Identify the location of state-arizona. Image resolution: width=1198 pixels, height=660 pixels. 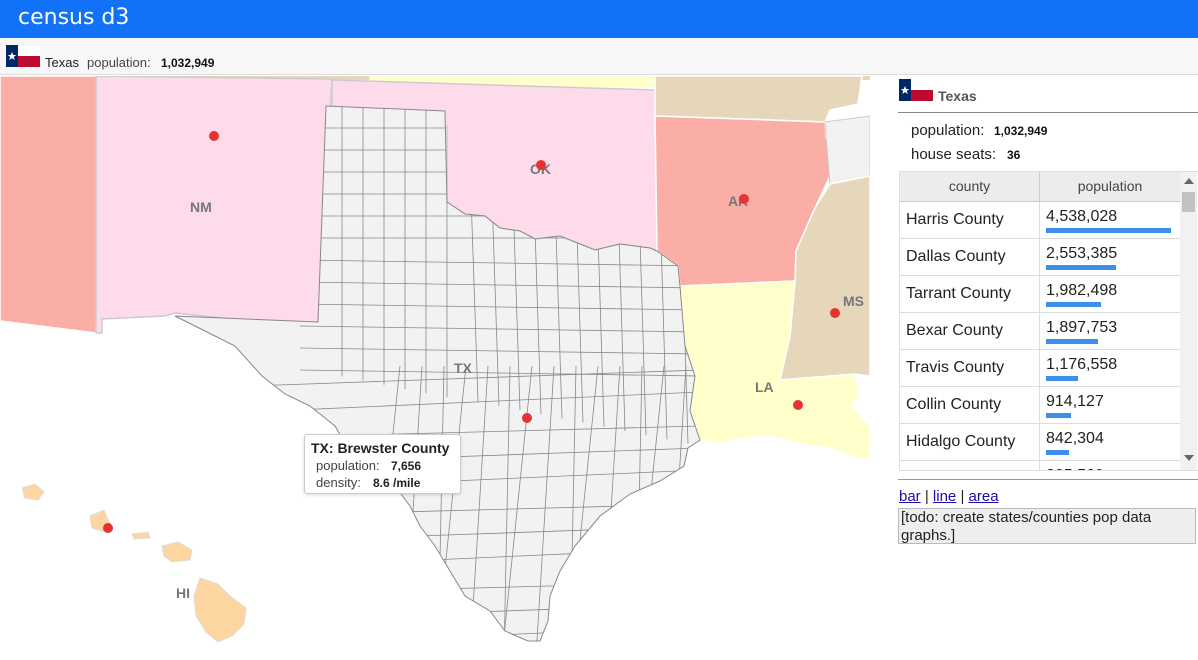
(50, 205).